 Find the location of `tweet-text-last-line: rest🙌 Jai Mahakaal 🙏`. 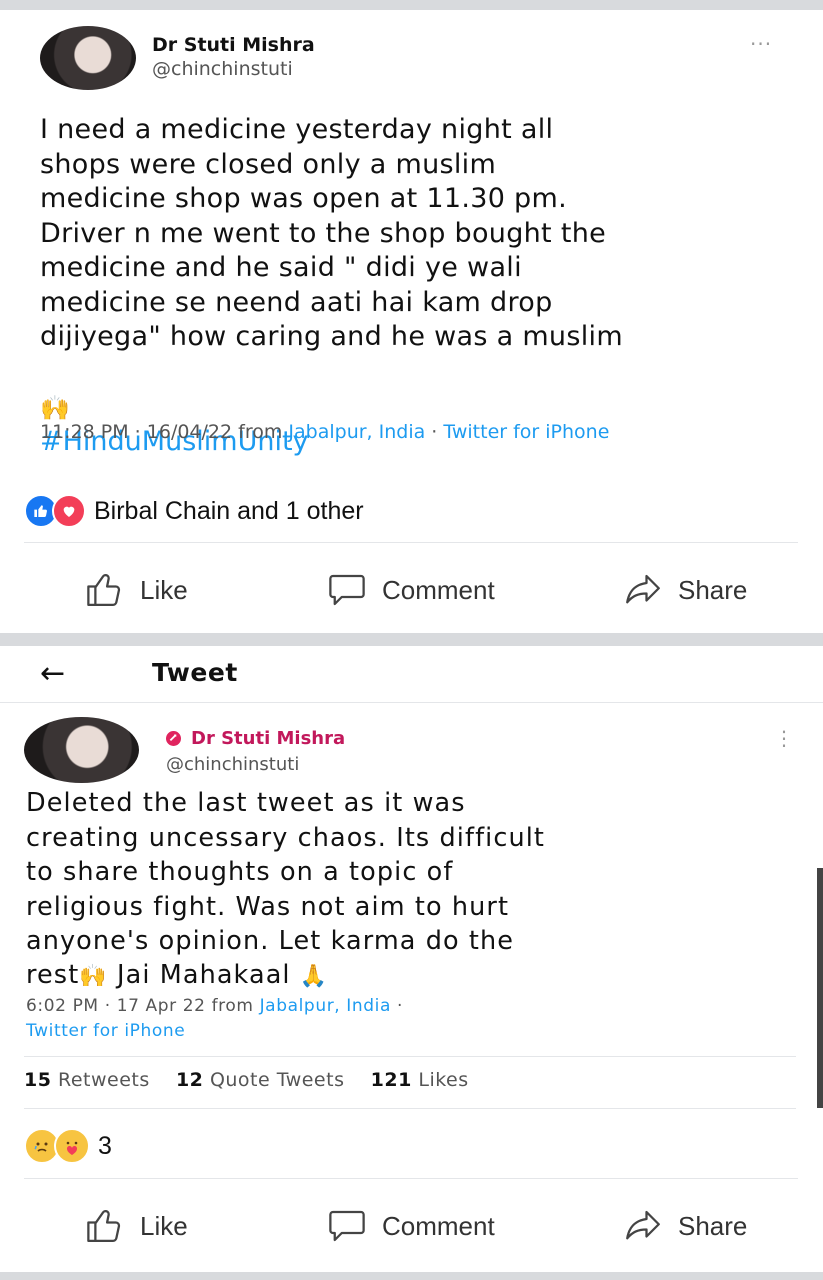

tweet-text-last-line: rest🙌 Jai Mahakaal 🙏 is located at coordinates (177, 976).